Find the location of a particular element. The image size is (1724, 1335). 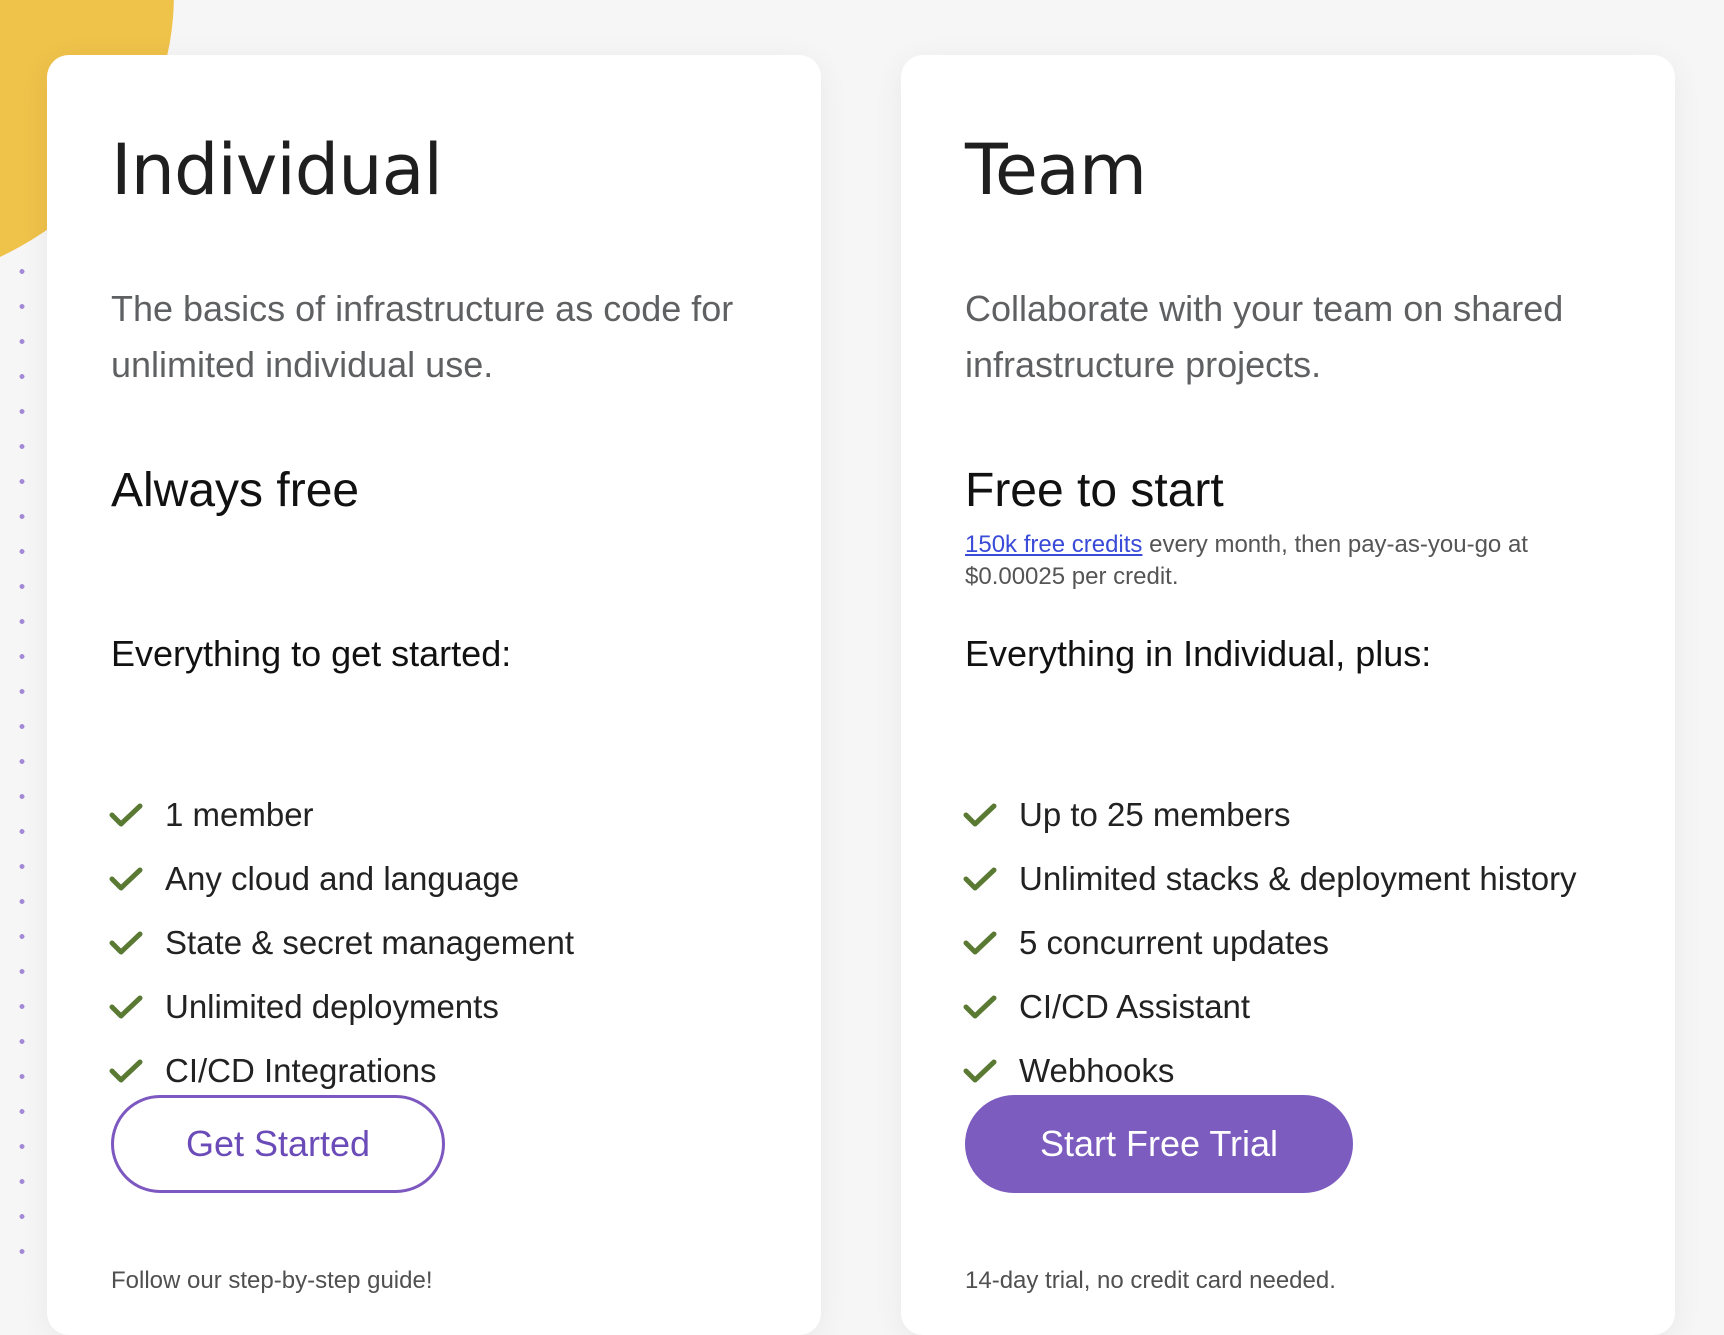

feature-label: CI/CD Assistant is located at coordinates (1135, 1006).